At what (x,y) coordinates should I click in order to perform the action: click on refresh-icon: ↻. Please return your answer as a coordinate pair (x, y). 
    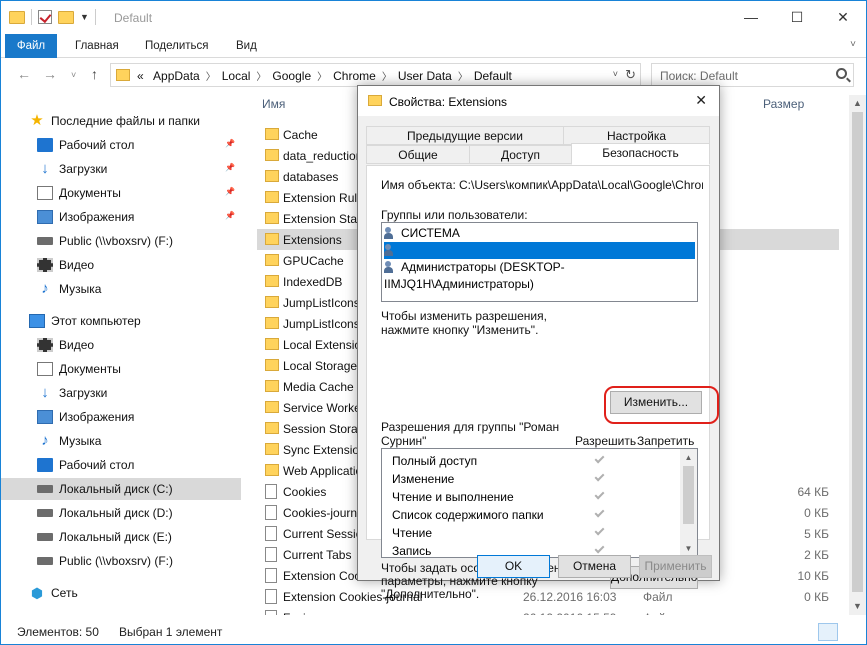
    Looking at the image, I should click on (630, 75).